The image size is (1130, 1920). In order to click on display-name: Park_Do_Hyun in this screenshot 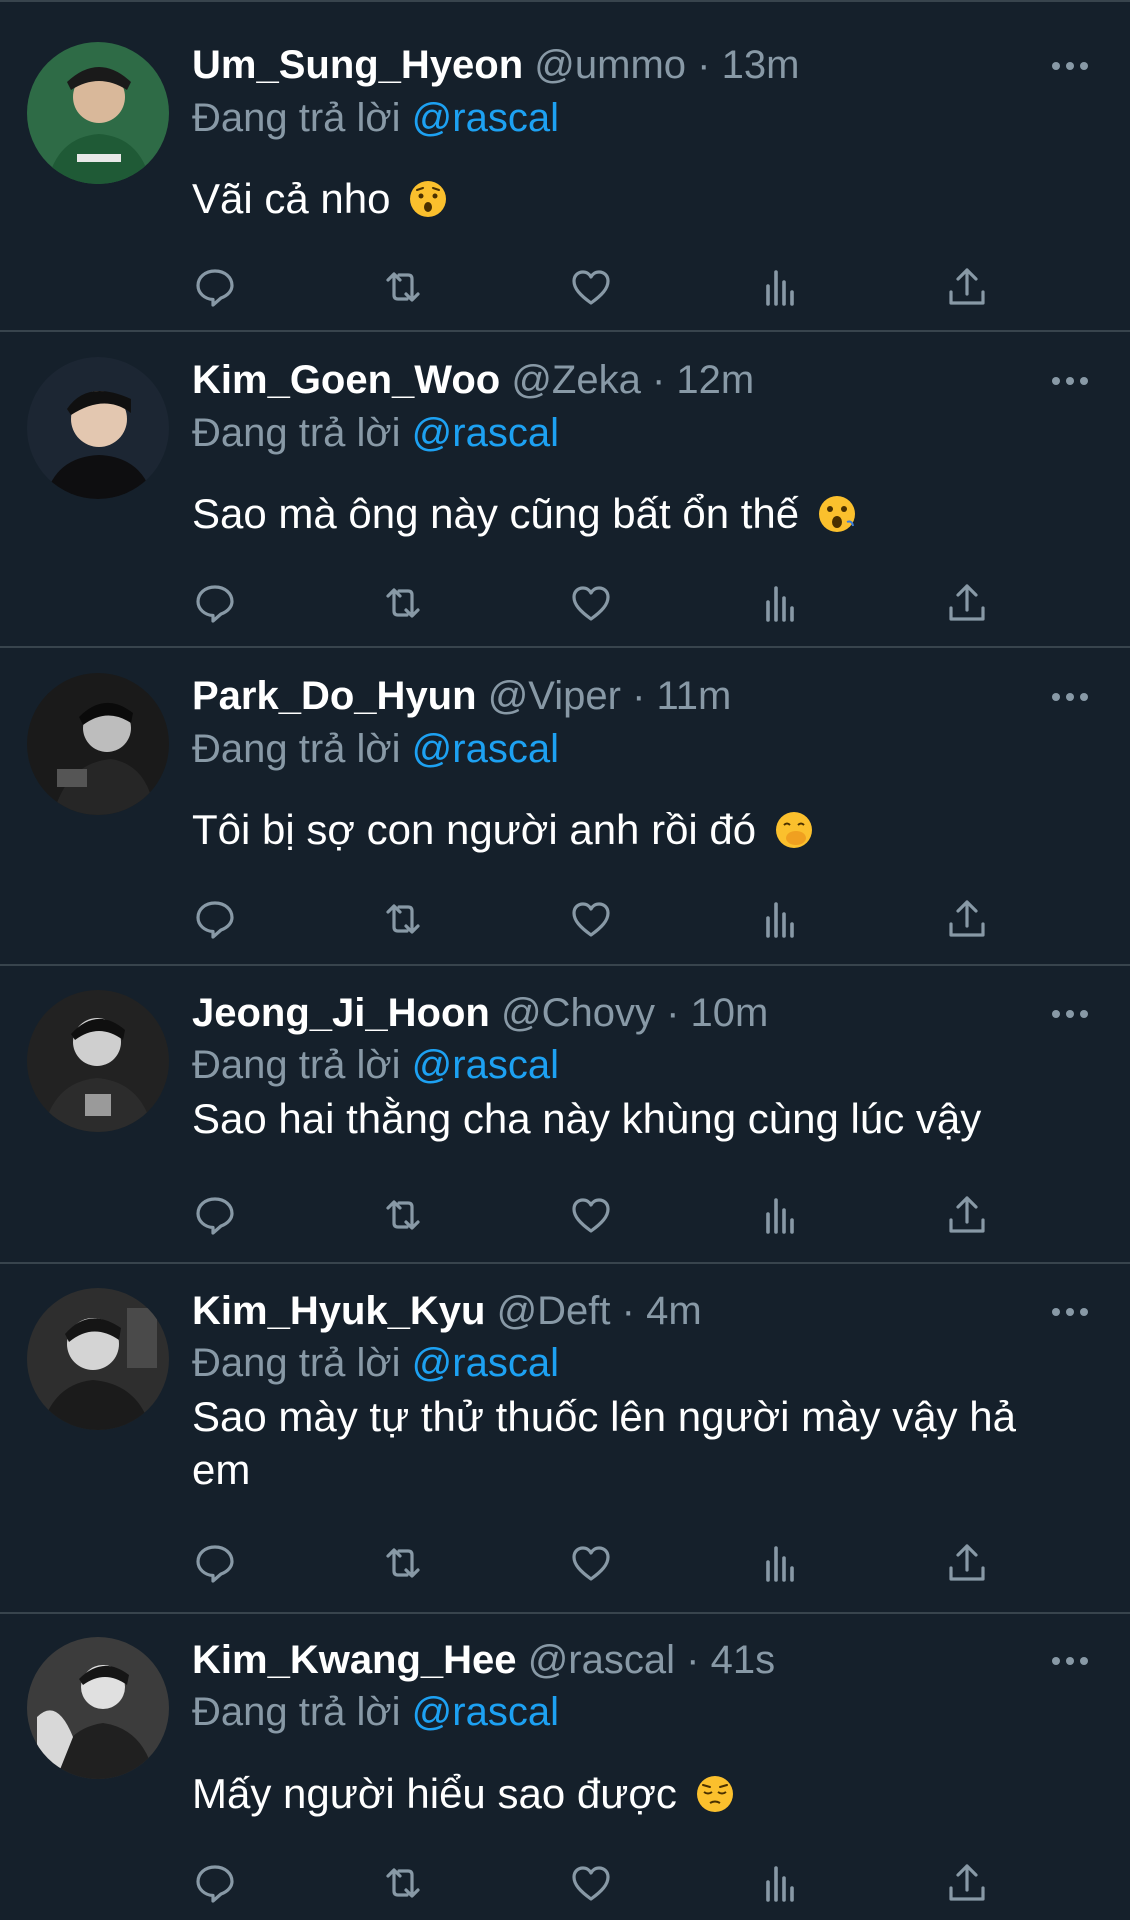, I will do `click(334, 696)`.